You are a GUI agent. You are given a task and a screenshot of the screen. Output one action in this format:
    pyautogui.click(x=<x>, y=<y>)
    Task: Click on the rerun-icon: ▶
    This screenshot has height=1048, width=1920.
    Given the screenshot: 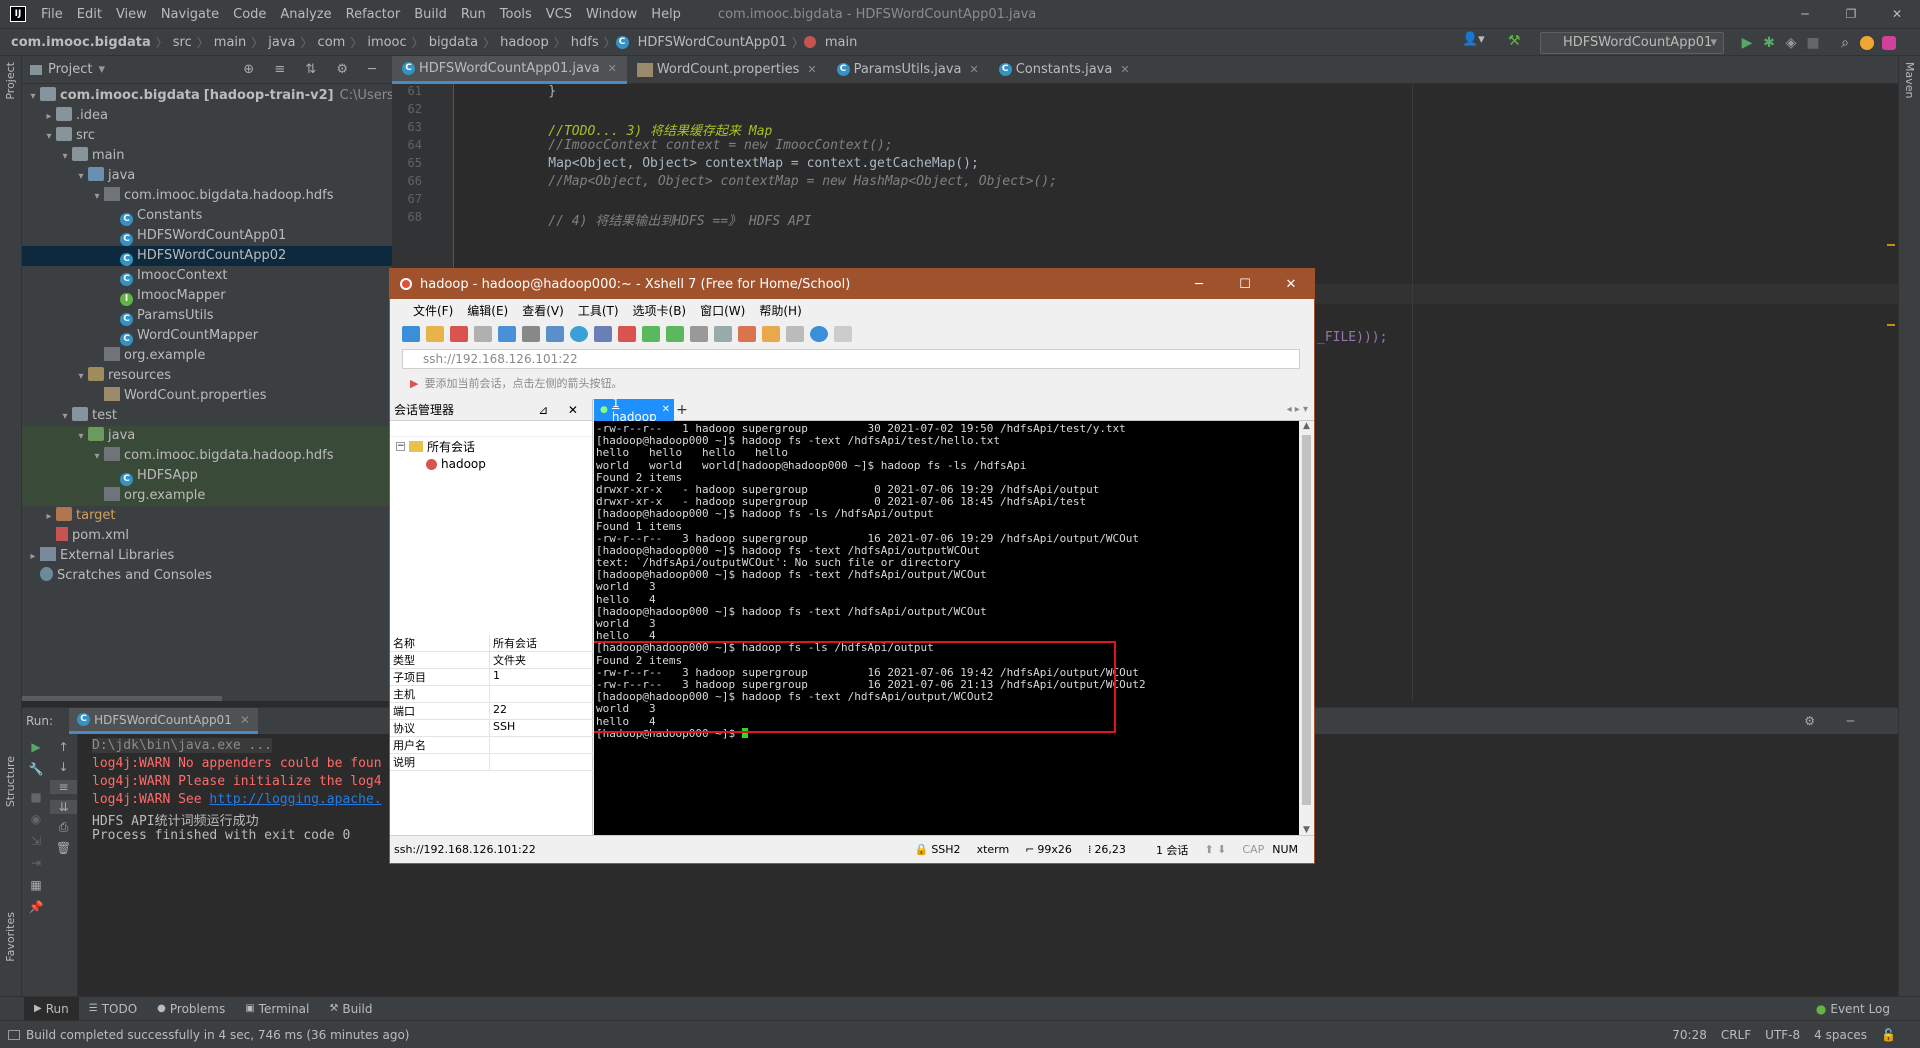 What is the action you would take?
    pyautogui.click(x=36, y=747)
    